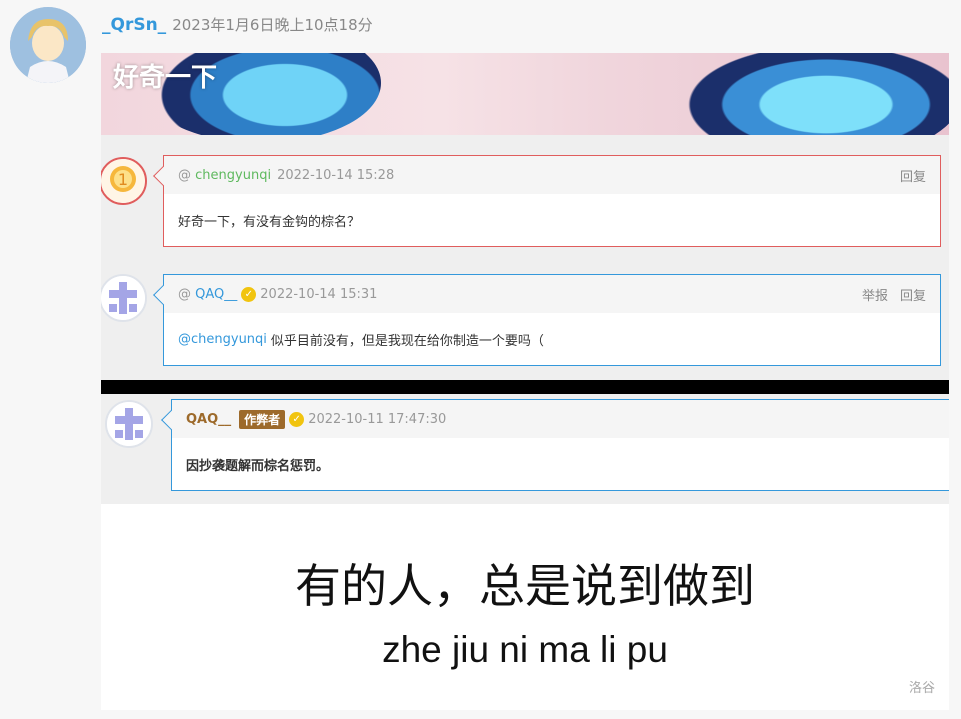 The image size is (961, 719). Describe the element at coordinates (233, 175) in the screenshot. I see `comment-author: chengyunqi` at that location.